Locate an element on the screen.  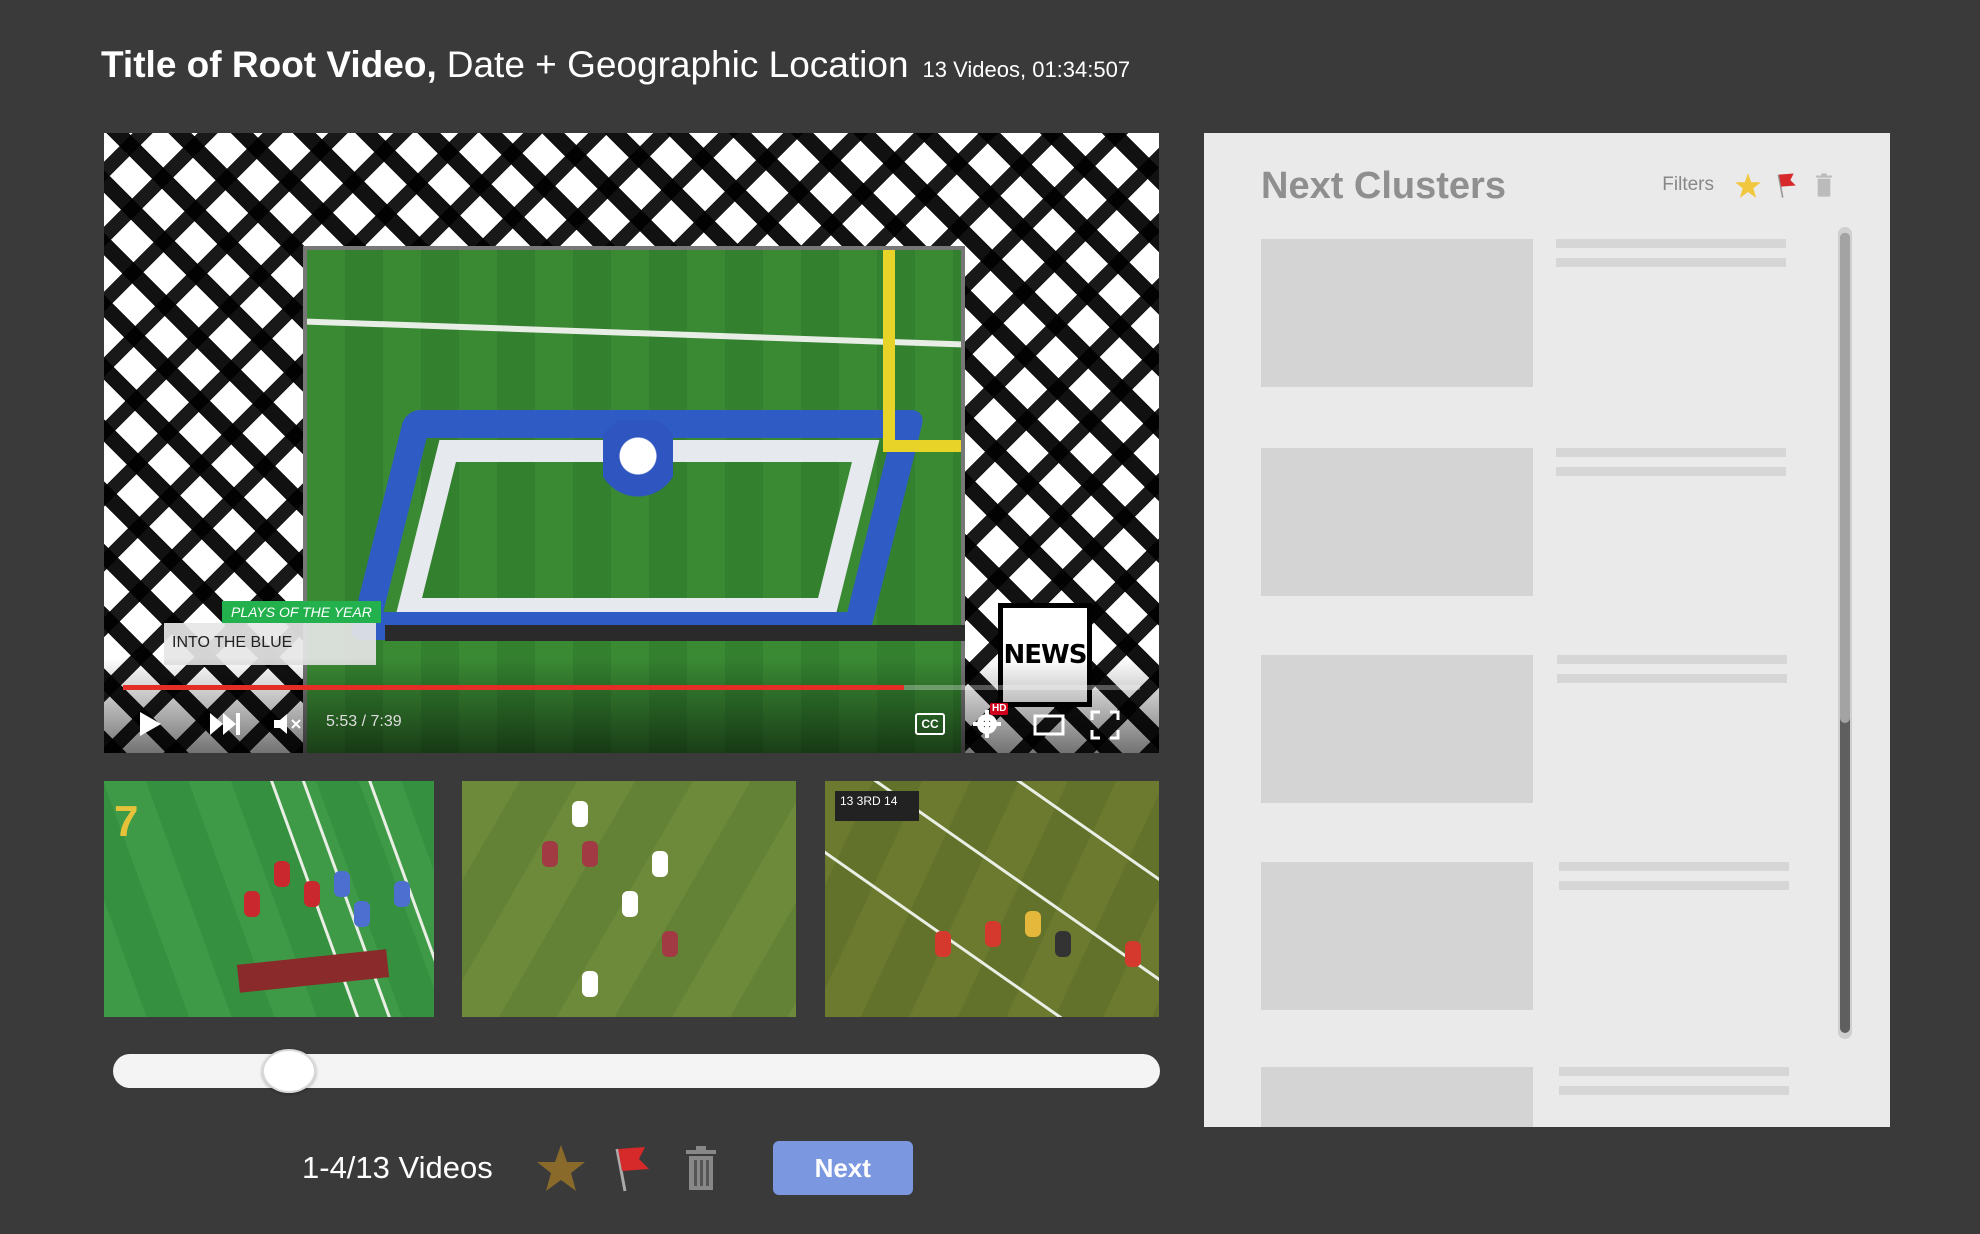
progress-fill is located at coordinates (514, 687).